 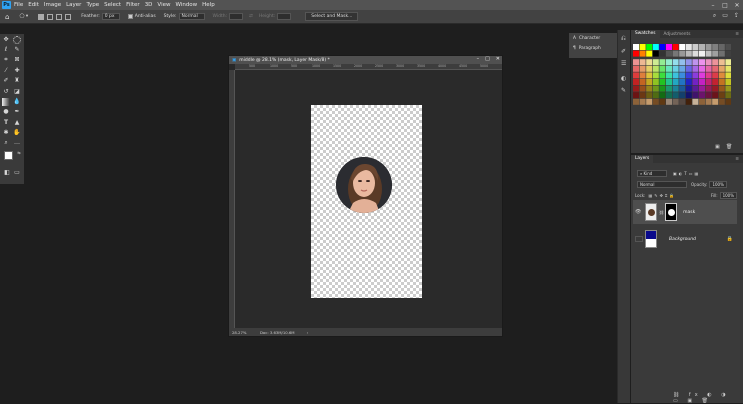 I want to click on brush-tool-icon: ✐, so click(x=6, y=81).